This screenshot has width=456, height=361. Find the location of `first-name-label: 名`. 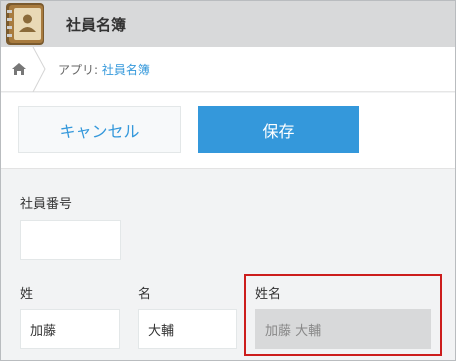

first-name-label: 名 is located at coordinates (145, 294).